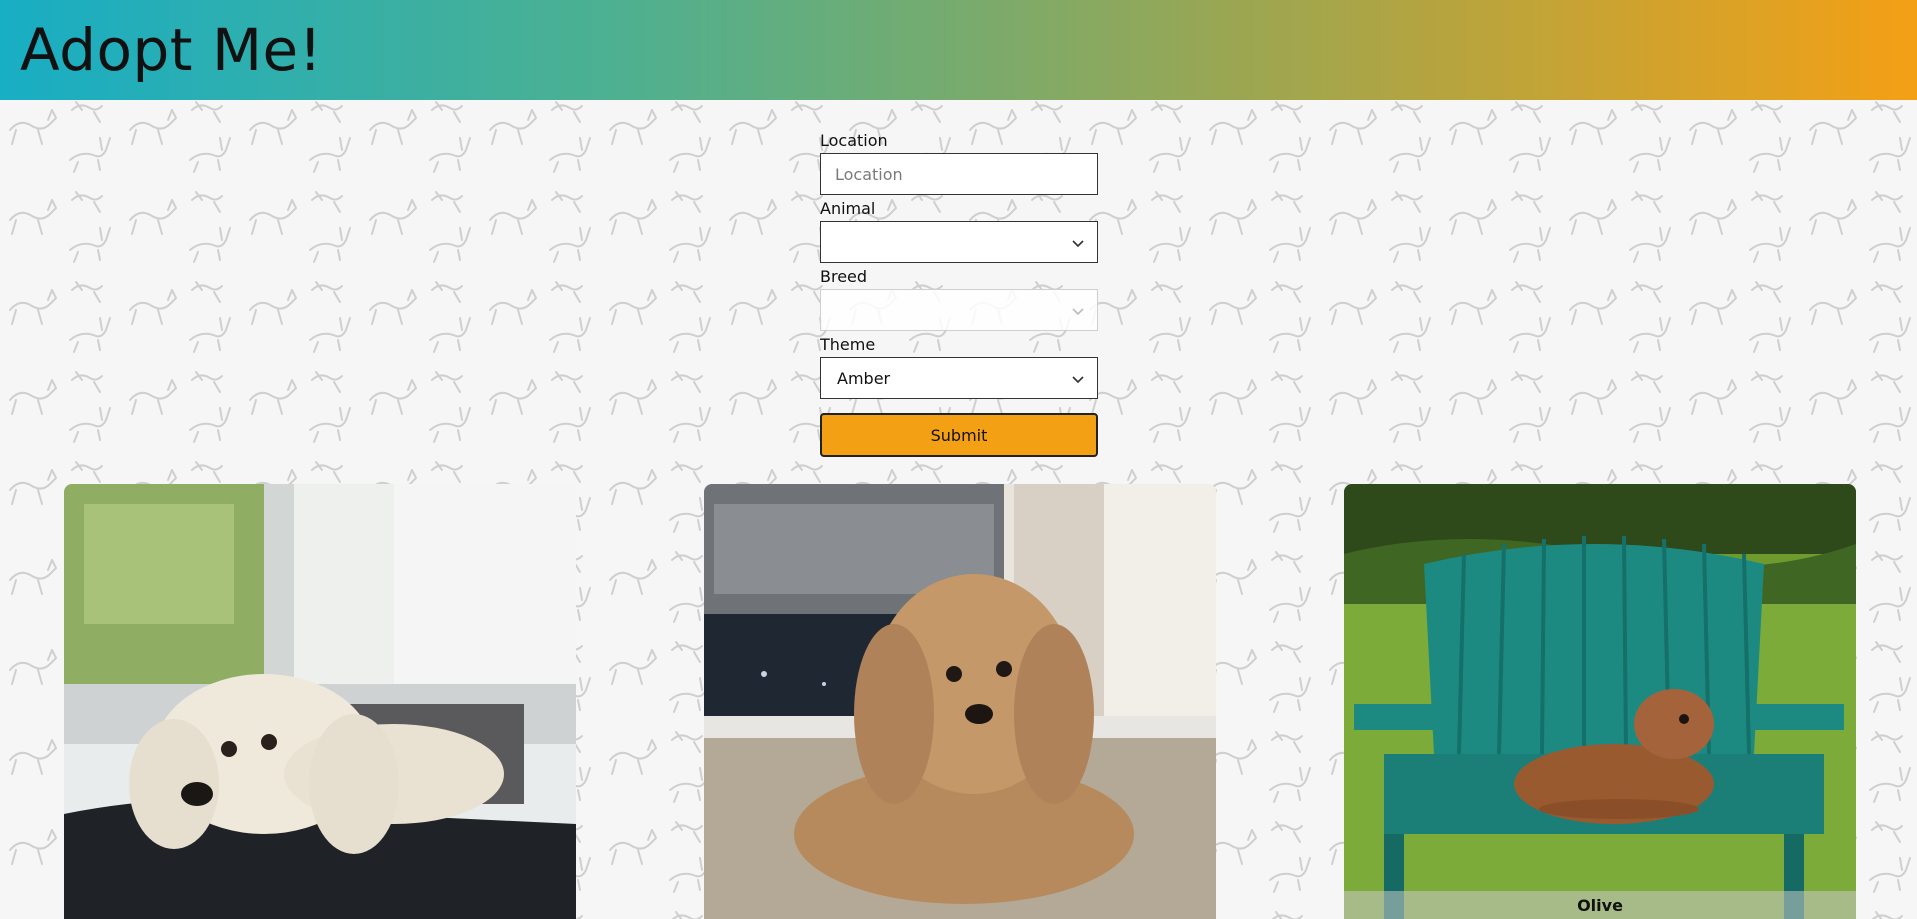 Image resolution: width=1917 pixels, height=919 pixels. Describe the element at coordinates (844, 276) in the screenshot. I see `breed-label: Breed` at that location.